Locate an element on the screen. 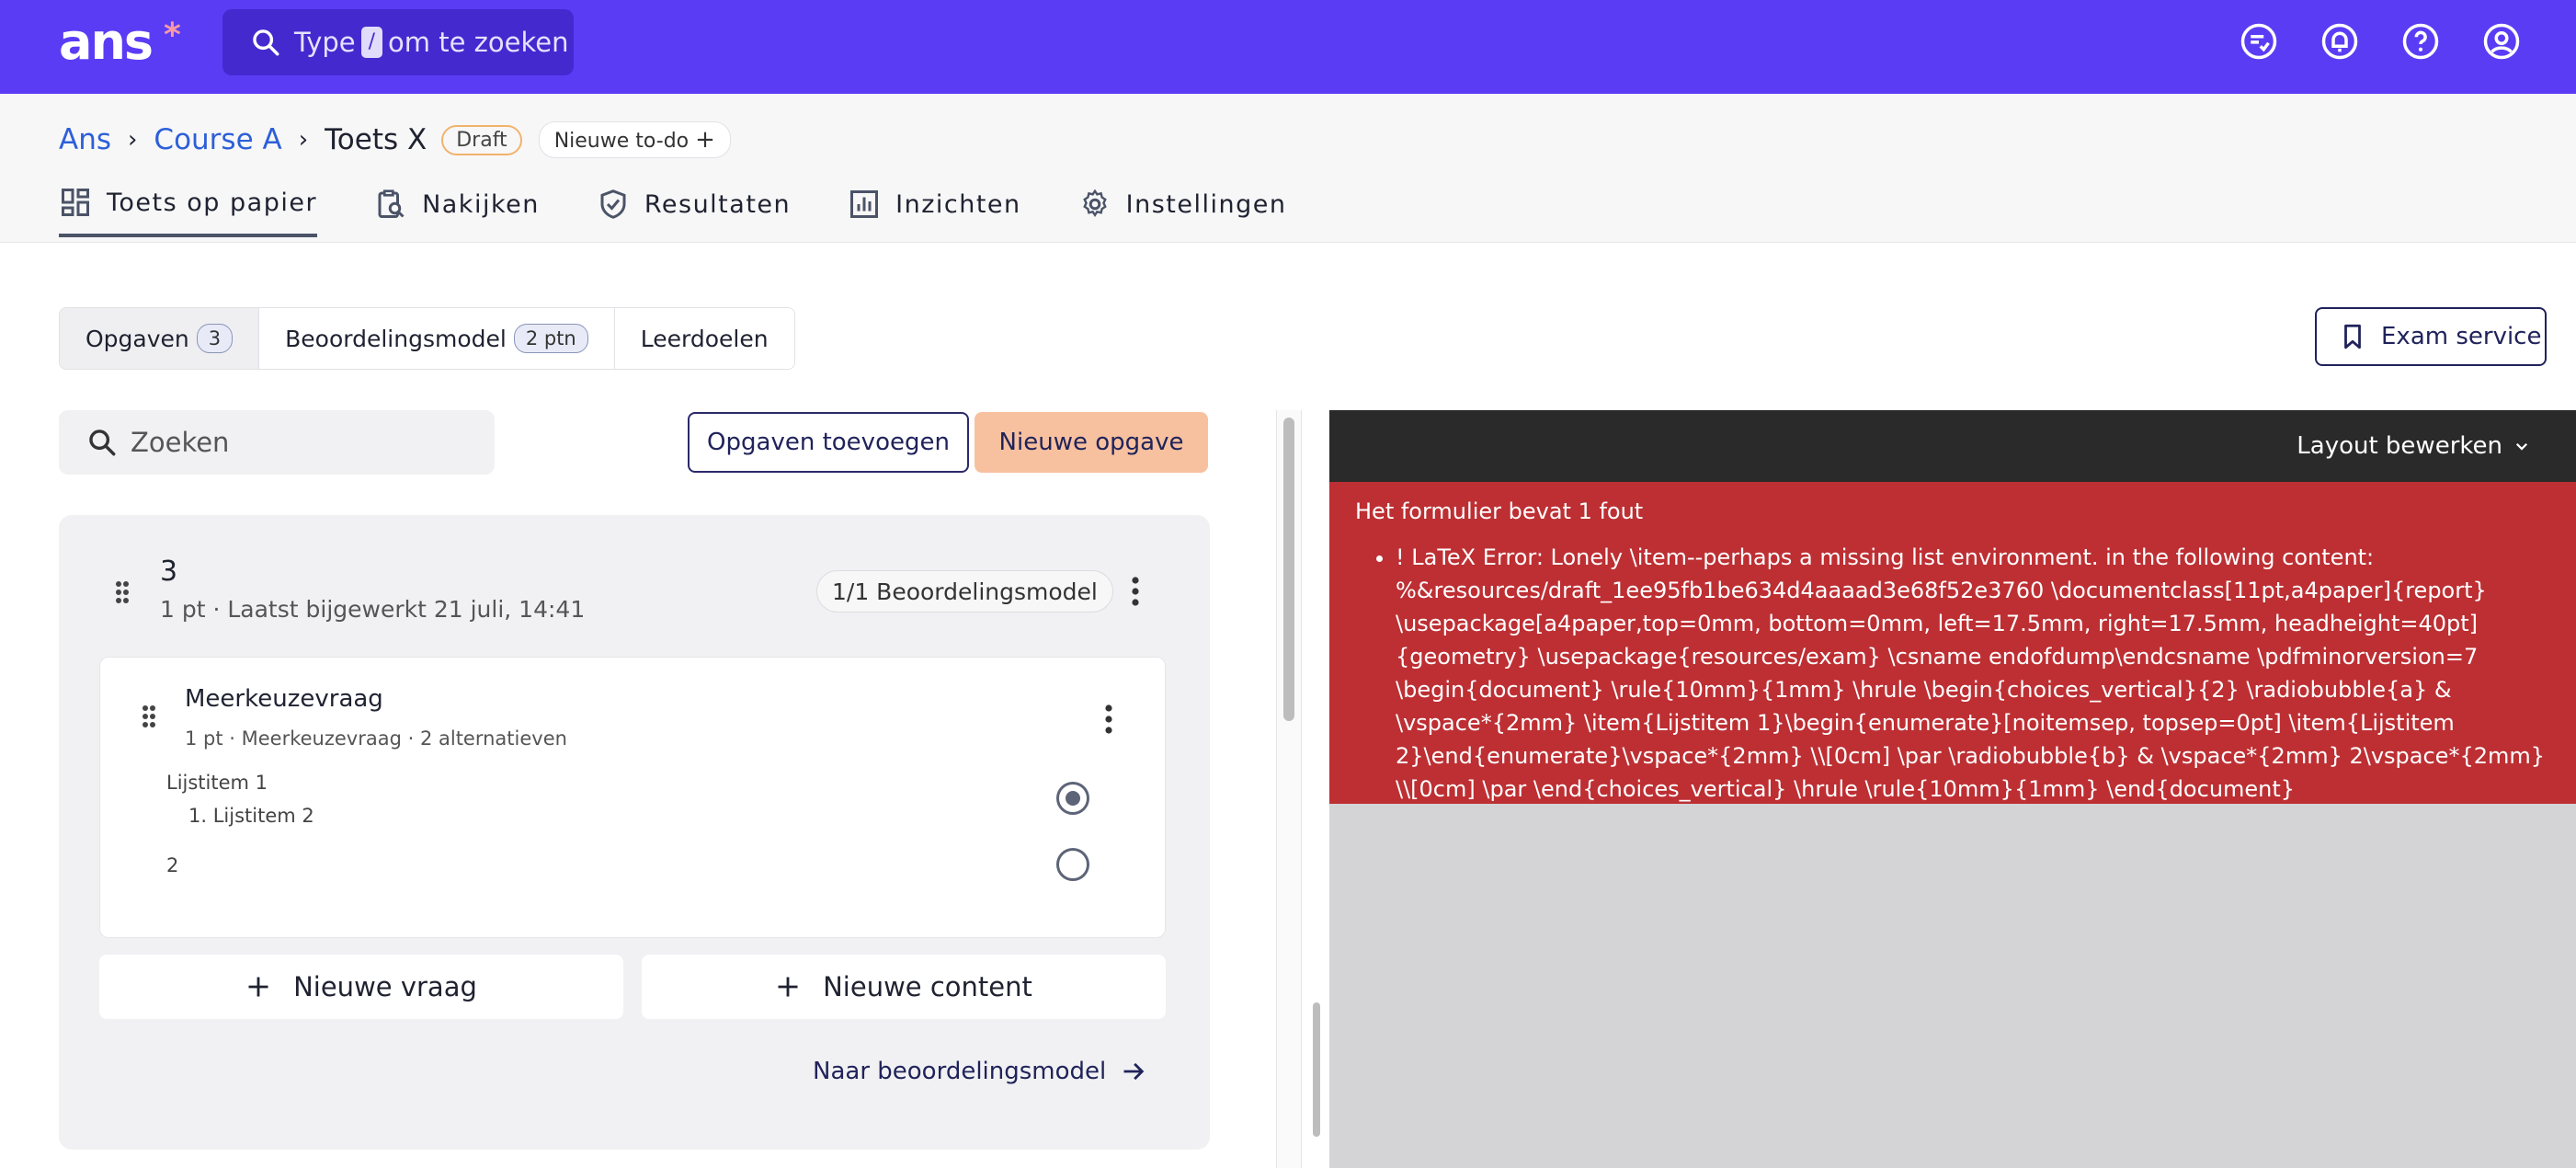  tab-toets-op-papier: Toets op papier is located at coordinates (188, 211).